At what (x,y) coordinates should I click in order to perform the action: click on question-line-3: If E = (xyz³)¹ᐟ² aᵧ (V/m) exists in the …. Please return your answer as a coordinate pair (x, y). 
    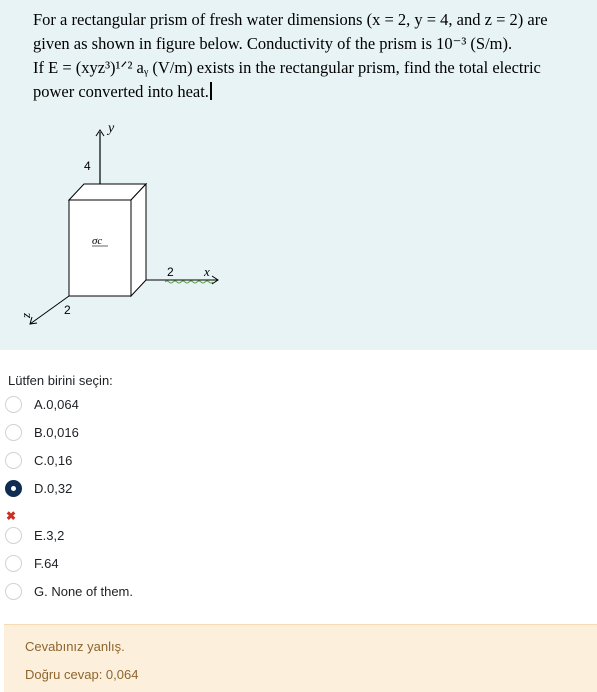
    Looking at the image, I should click on (287, 67).